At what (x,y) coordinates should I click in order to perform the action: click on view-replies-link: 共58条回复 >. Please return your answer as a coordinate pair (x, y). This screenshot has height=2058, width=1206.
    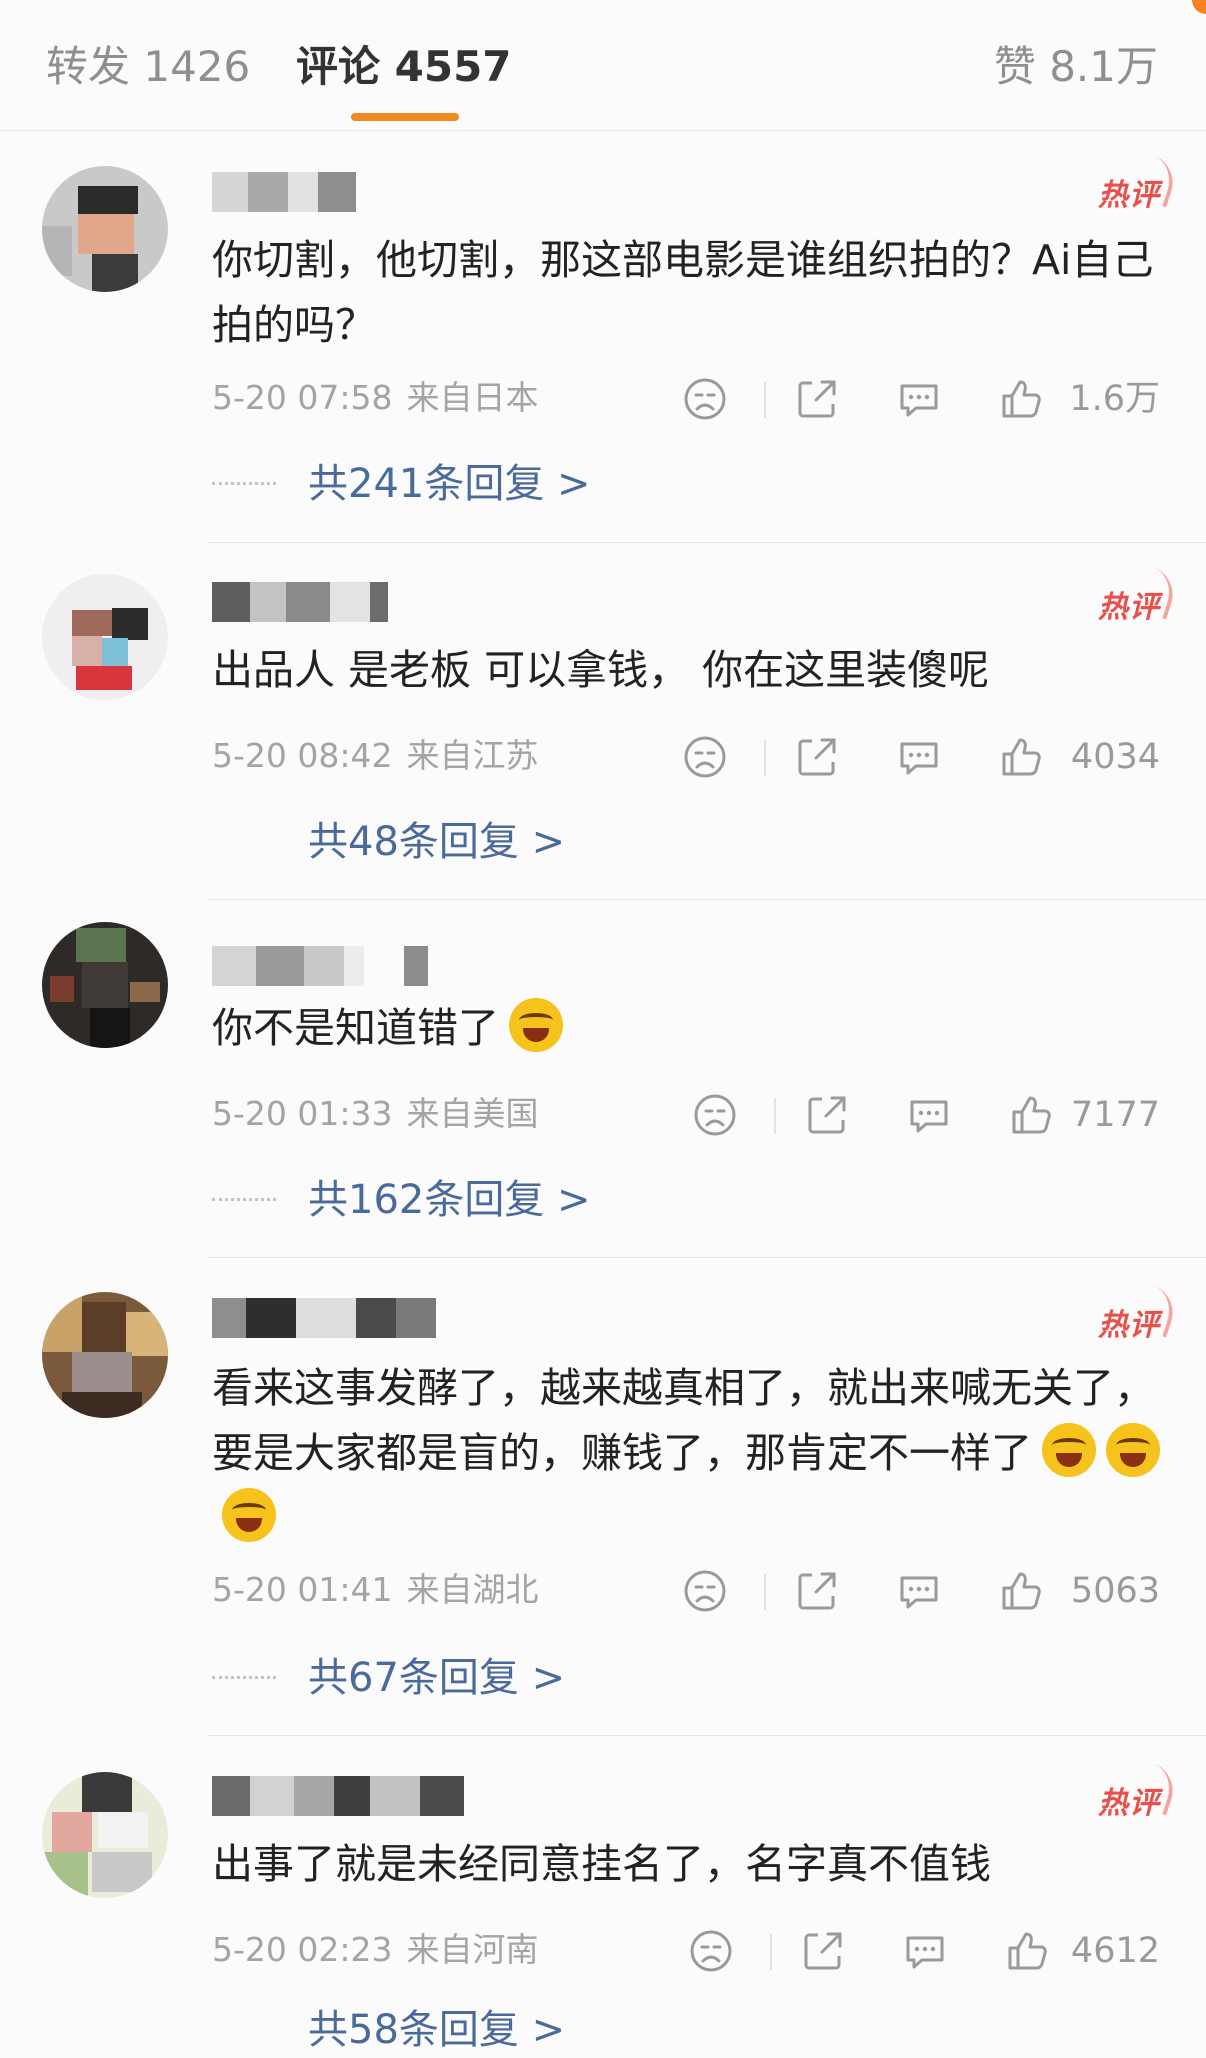
    Looking at the image, I should click on (436, 2030).